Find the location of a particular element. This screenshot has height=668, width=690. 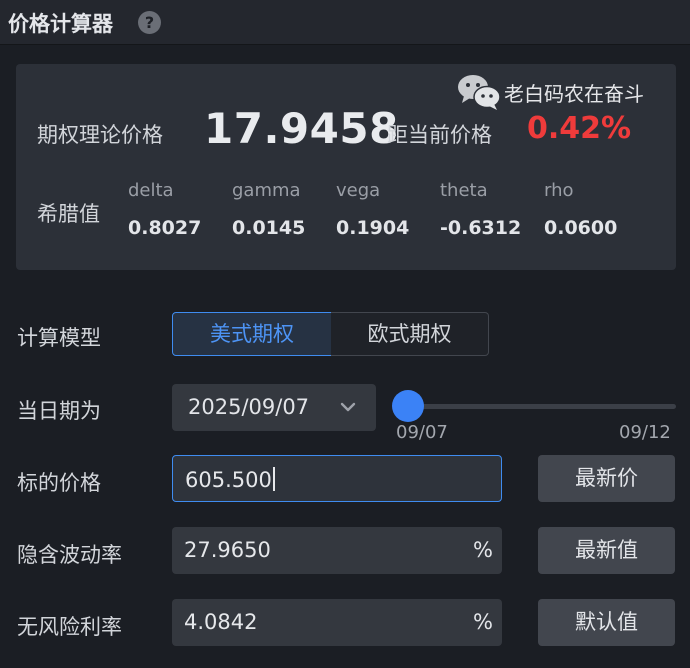

help-icon: ? is located at coordinates (149, 22).